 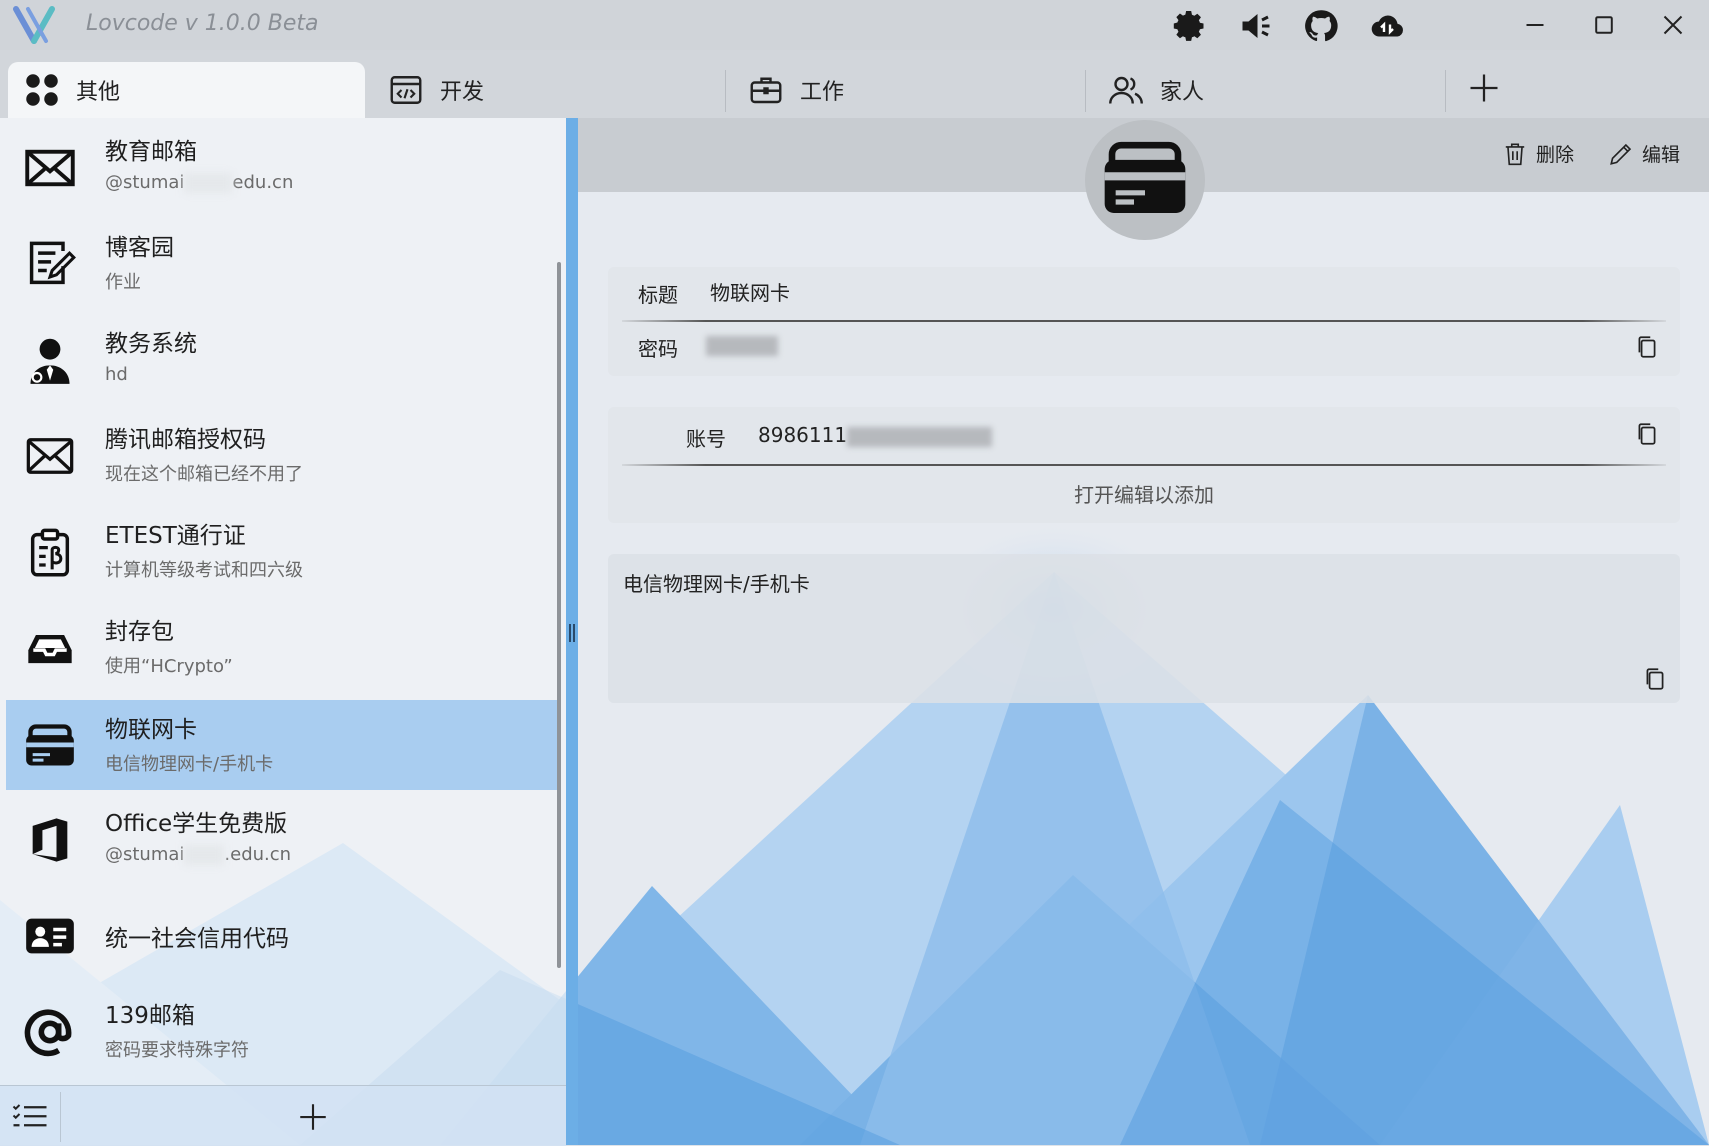 I want to click on tab-family: 家人, so click(x=1268, y=90).